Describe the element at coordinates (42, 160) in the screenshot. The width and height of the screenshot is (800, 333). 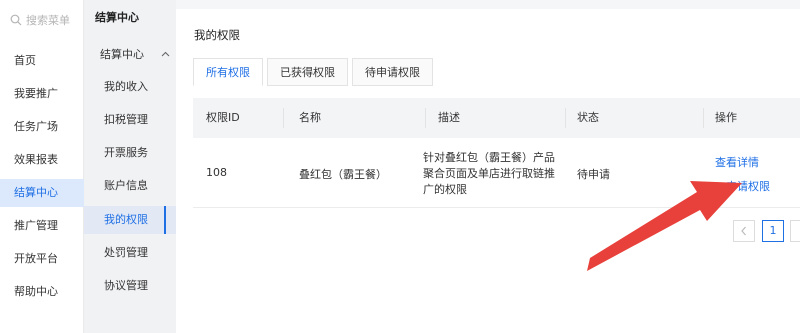
I see `nav-item-reports: 效果报表` at that location.